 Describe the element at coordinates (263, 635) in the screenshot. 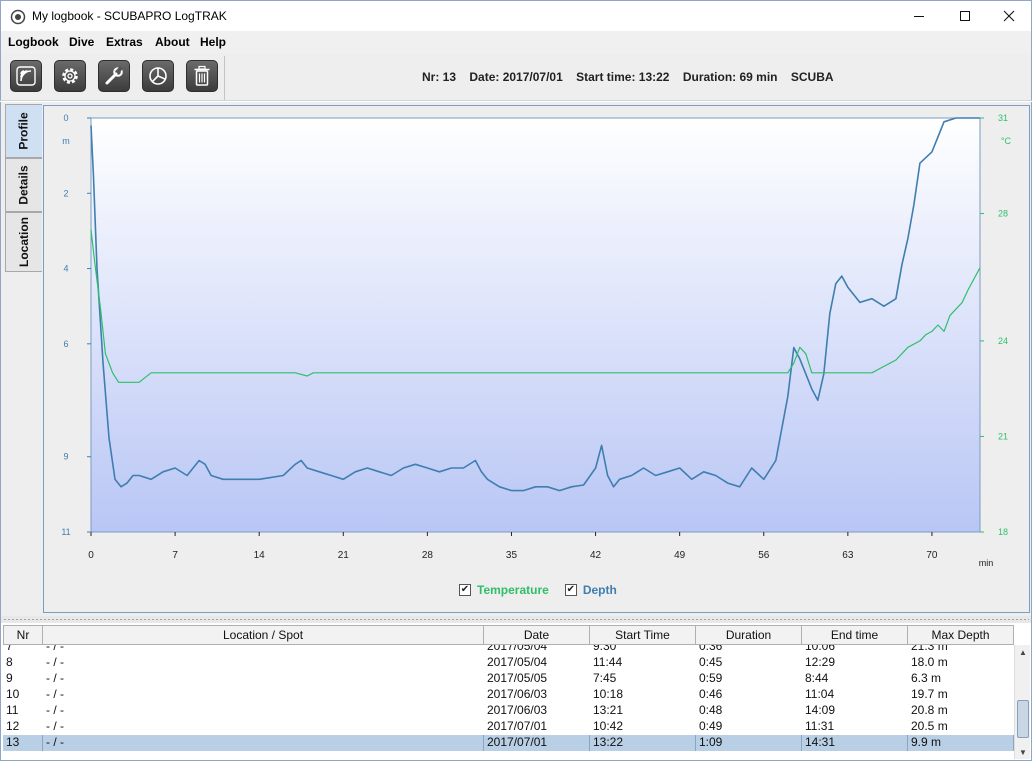

I see `column-header: Location / Spot` at that location.